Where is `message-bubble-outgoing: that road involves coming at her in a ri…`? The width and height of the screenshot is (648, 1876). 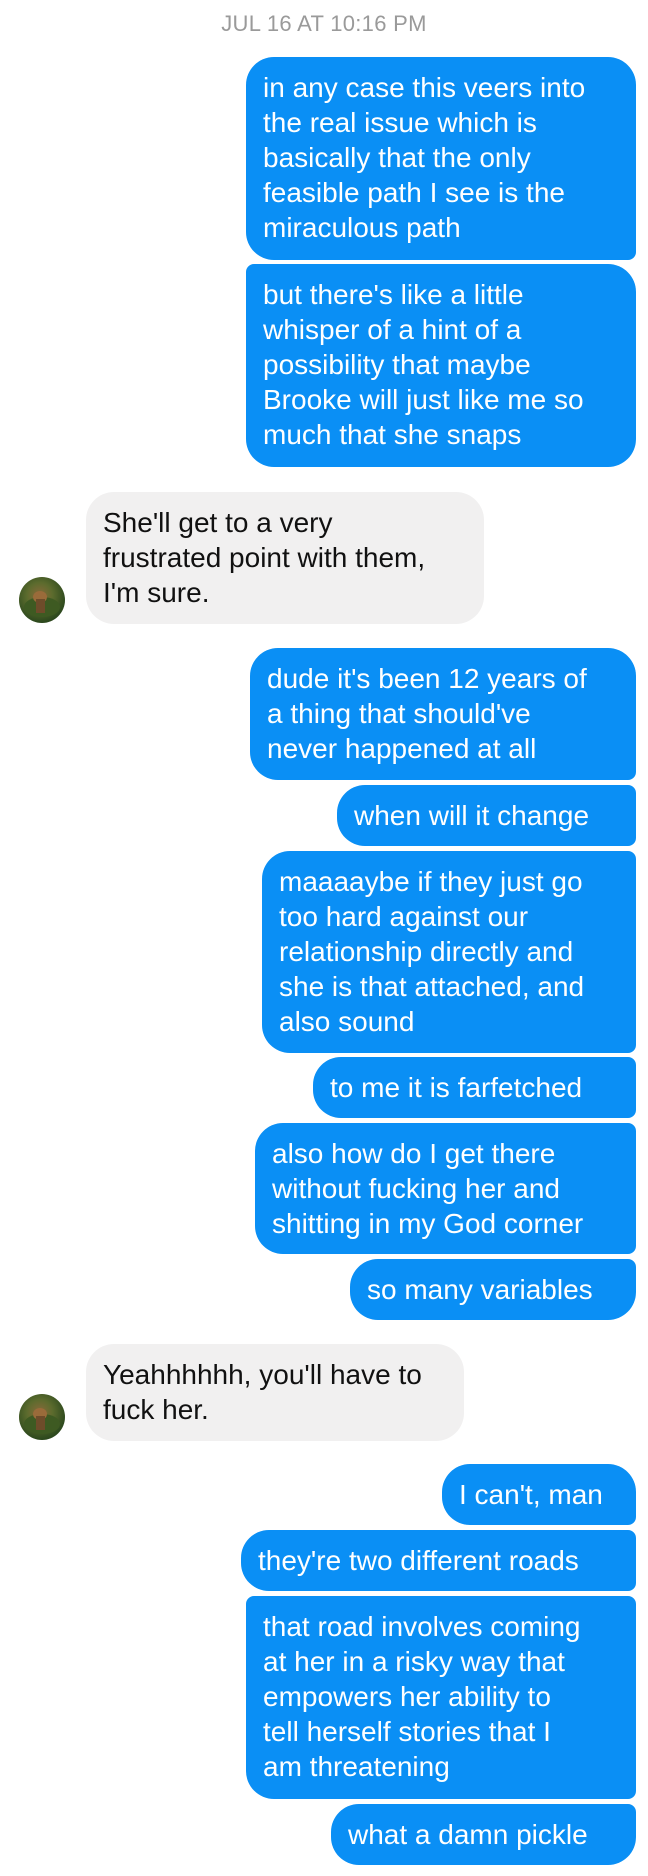
message-bubble-outgoing: that road involves coming at her in a ri… is located at coordinates (441, 1697).